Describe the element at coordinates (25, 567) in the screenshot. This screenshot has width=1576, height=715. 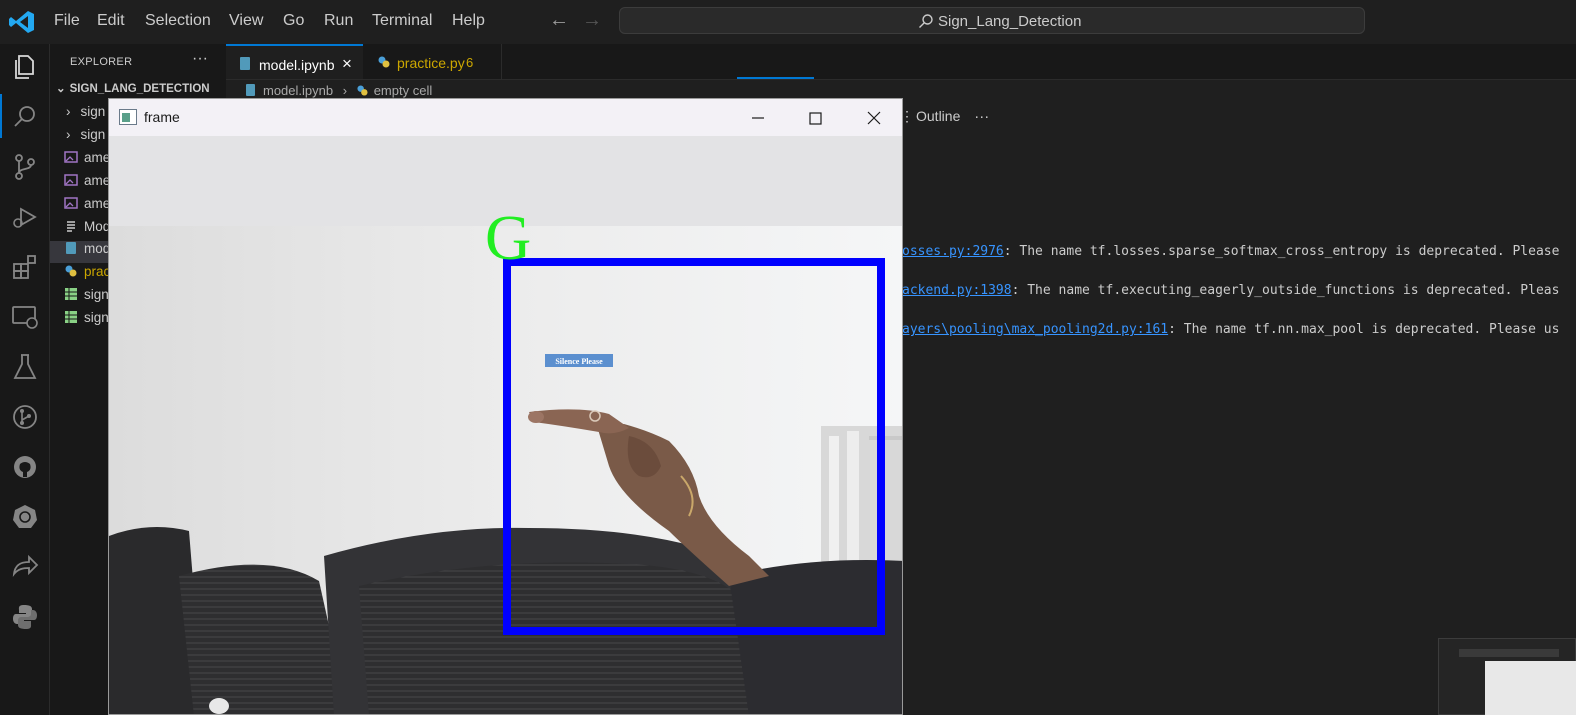
I see `live-share-icon` at that location.